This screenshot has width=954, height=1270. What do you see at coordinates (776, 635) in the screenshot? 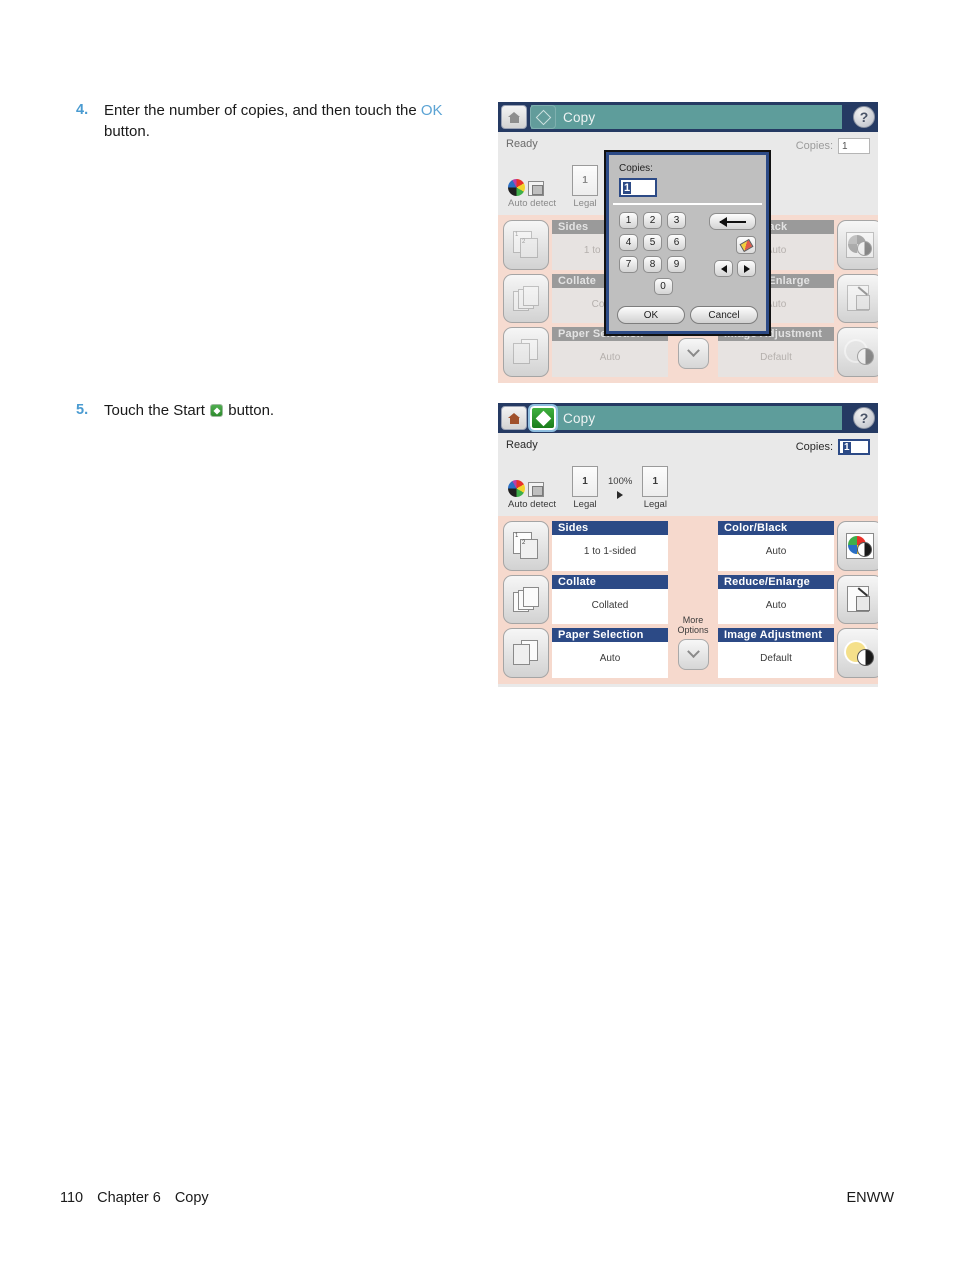
I see `option-image-adjustment-label: Image Adjustment` at bounding box center [776, 635].